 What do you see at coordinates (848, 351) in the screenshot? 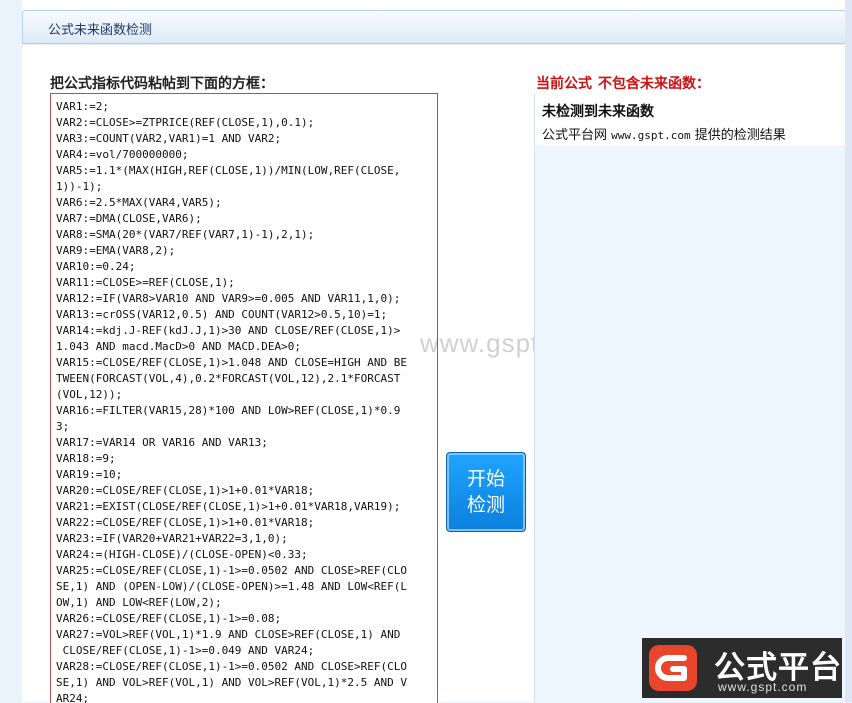
I see `page-right-edge` at bounding box center [848, 351].